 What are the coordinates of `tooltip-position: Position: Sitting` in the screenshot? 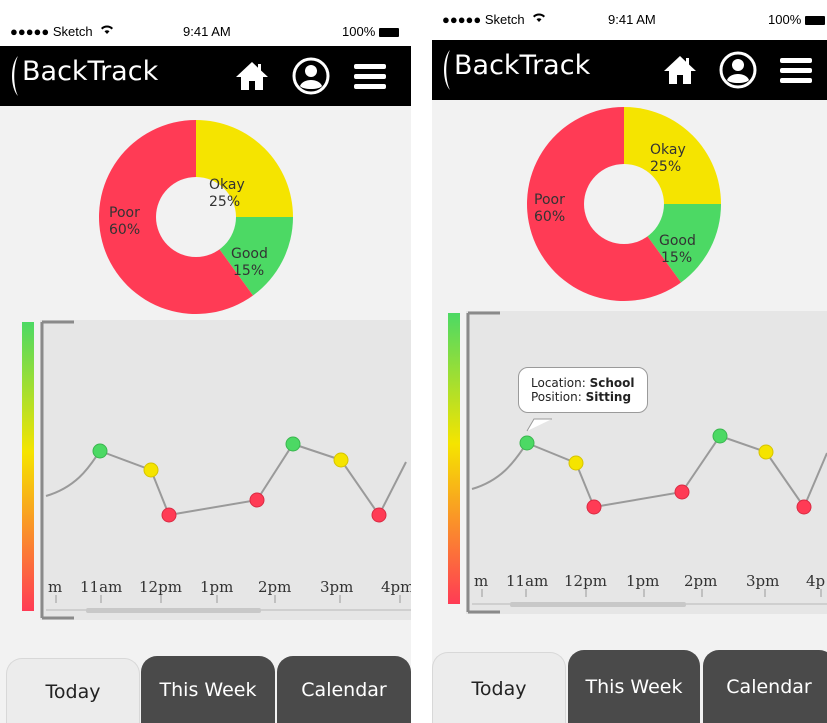 It's located at (581, 397).